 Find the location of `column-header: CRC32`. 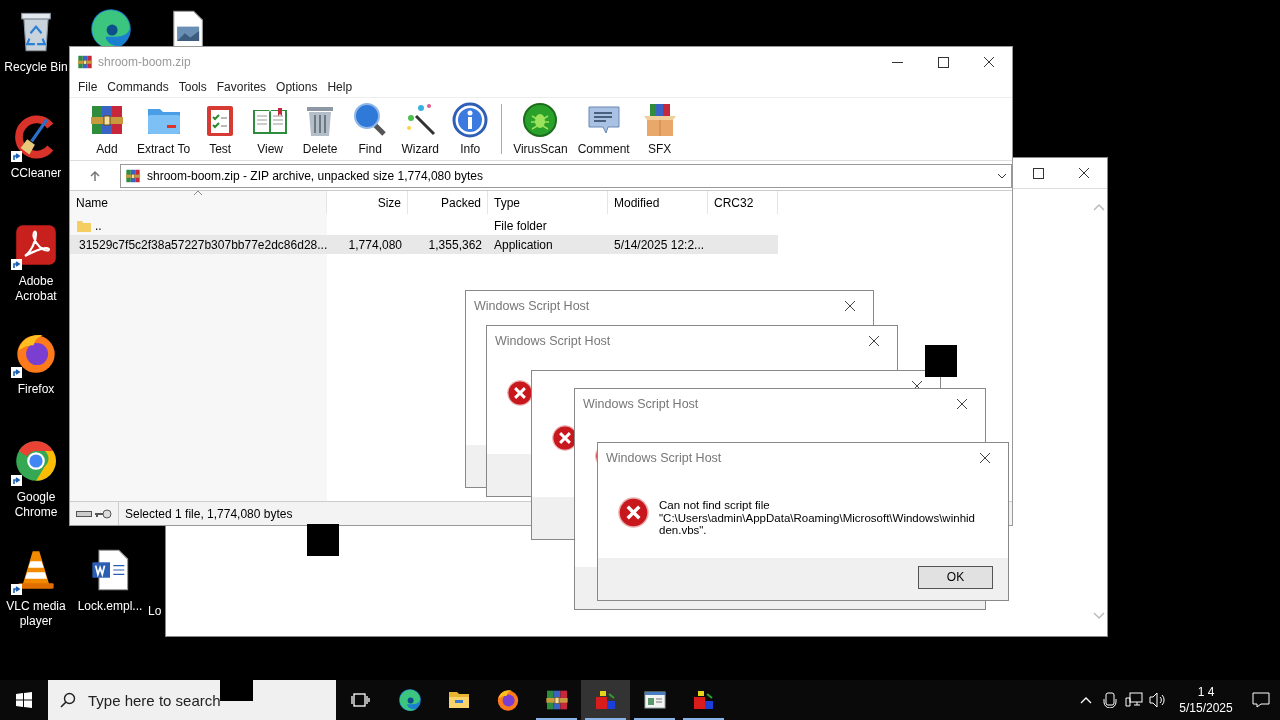

column-header: CRC32 is located at coordinates (734, 202).